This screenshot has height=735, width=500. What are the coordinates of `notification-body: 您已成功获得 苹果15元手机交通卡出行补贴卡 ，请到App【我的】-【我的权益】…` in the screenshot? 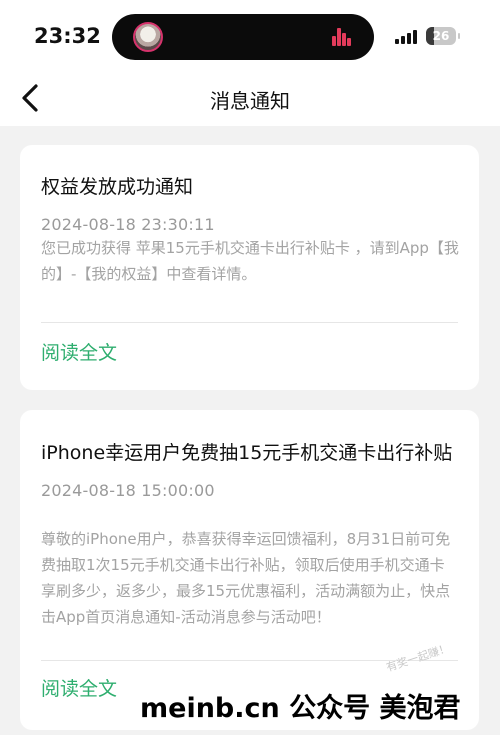 It's located at (250, 261).